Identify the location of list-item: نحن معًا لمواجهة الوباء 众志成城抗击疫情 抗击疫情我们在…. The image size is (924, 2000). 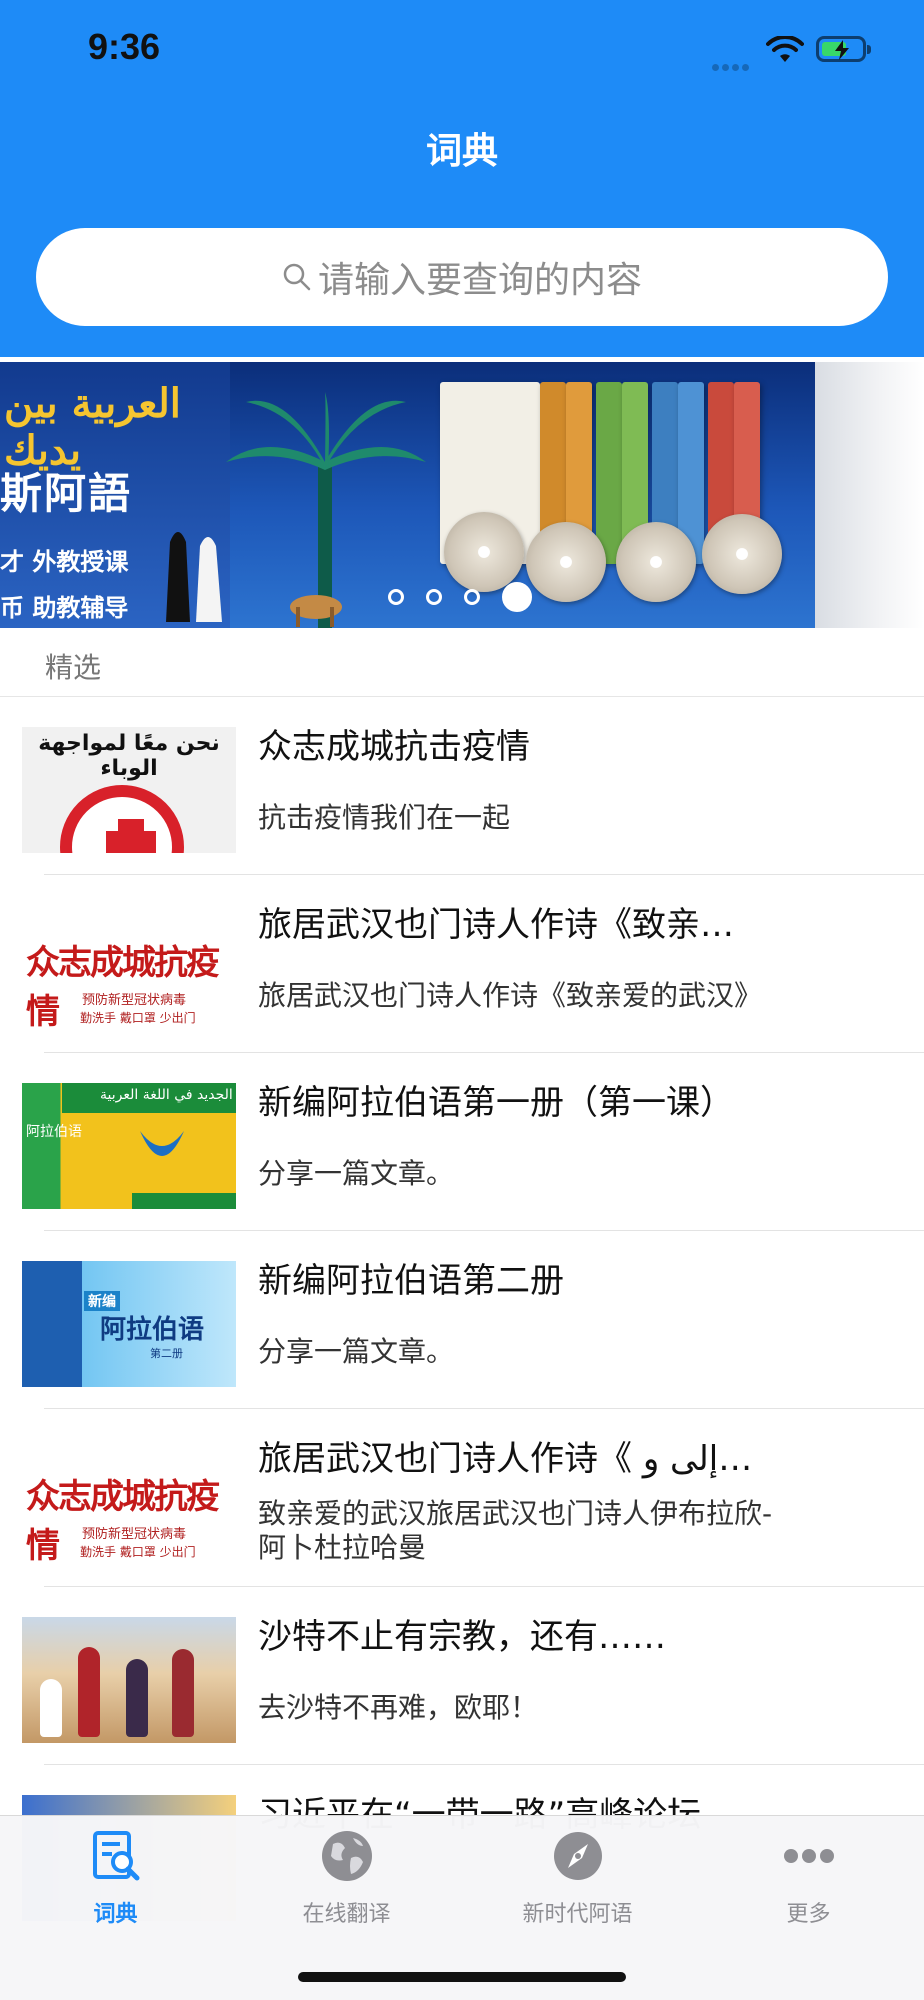
(462, 786).